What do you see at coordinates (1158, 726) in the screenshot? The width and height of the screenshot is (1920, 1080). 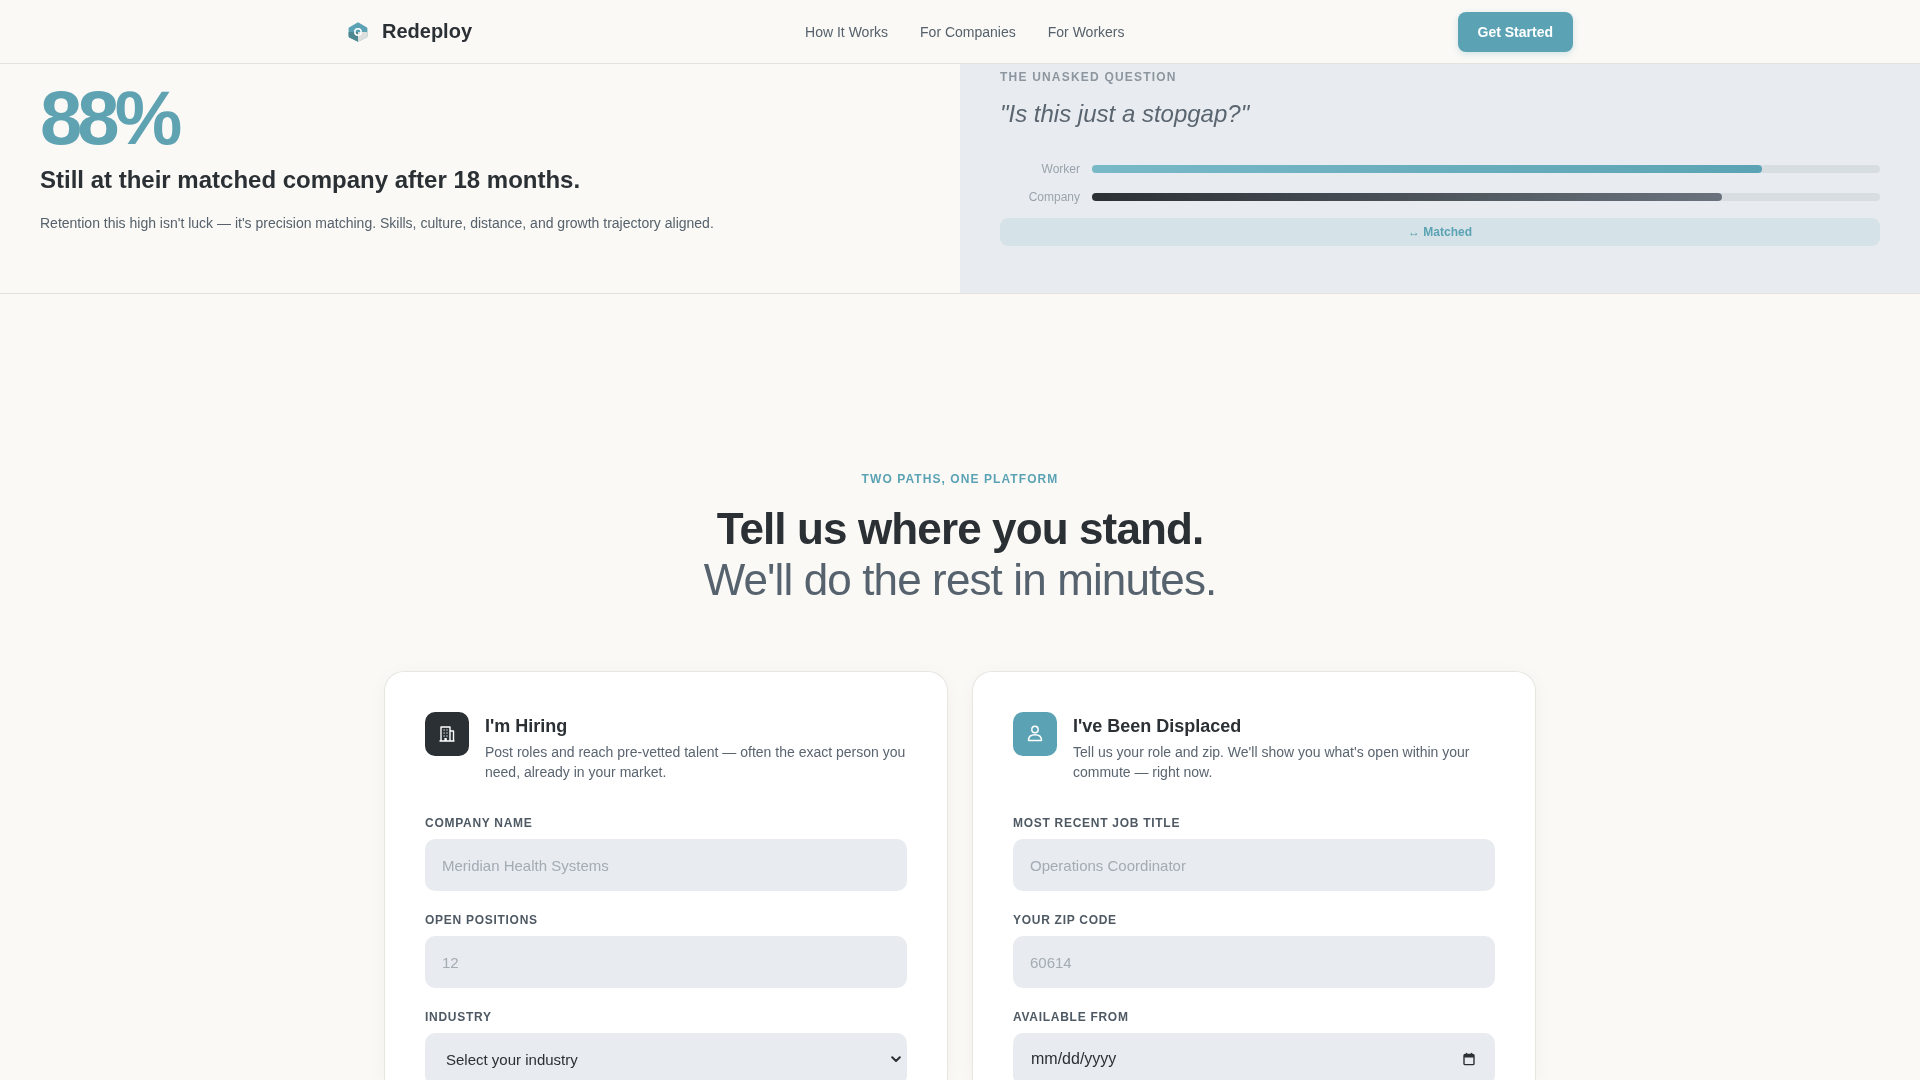 I see `card-title: I've Been Displaced` at bounding box center [1158, 726].